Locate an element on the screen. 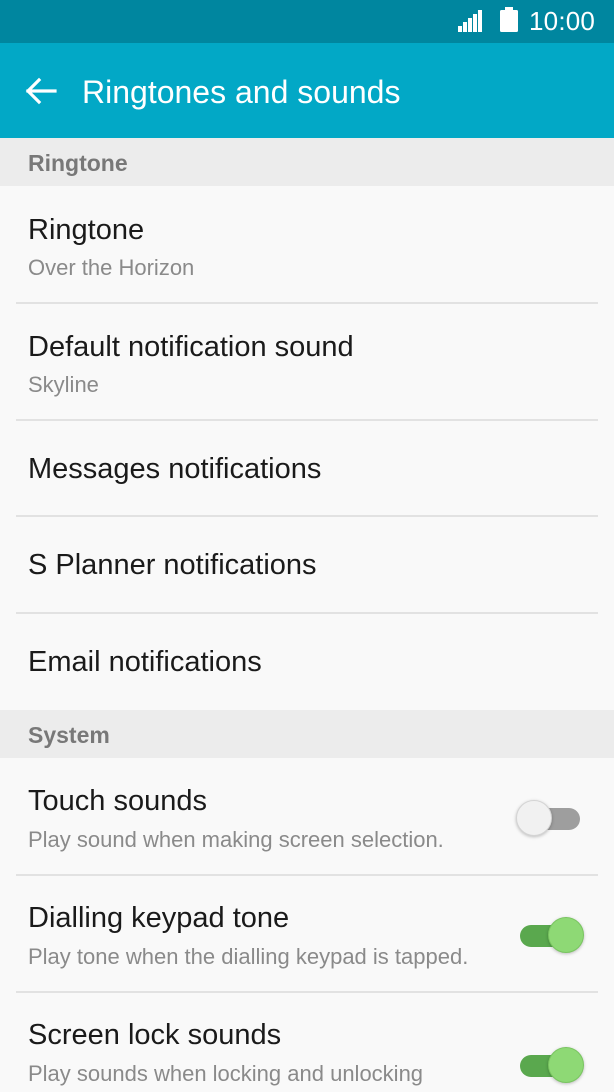  item-title: Email notifications is located at coordinates (145, 662).